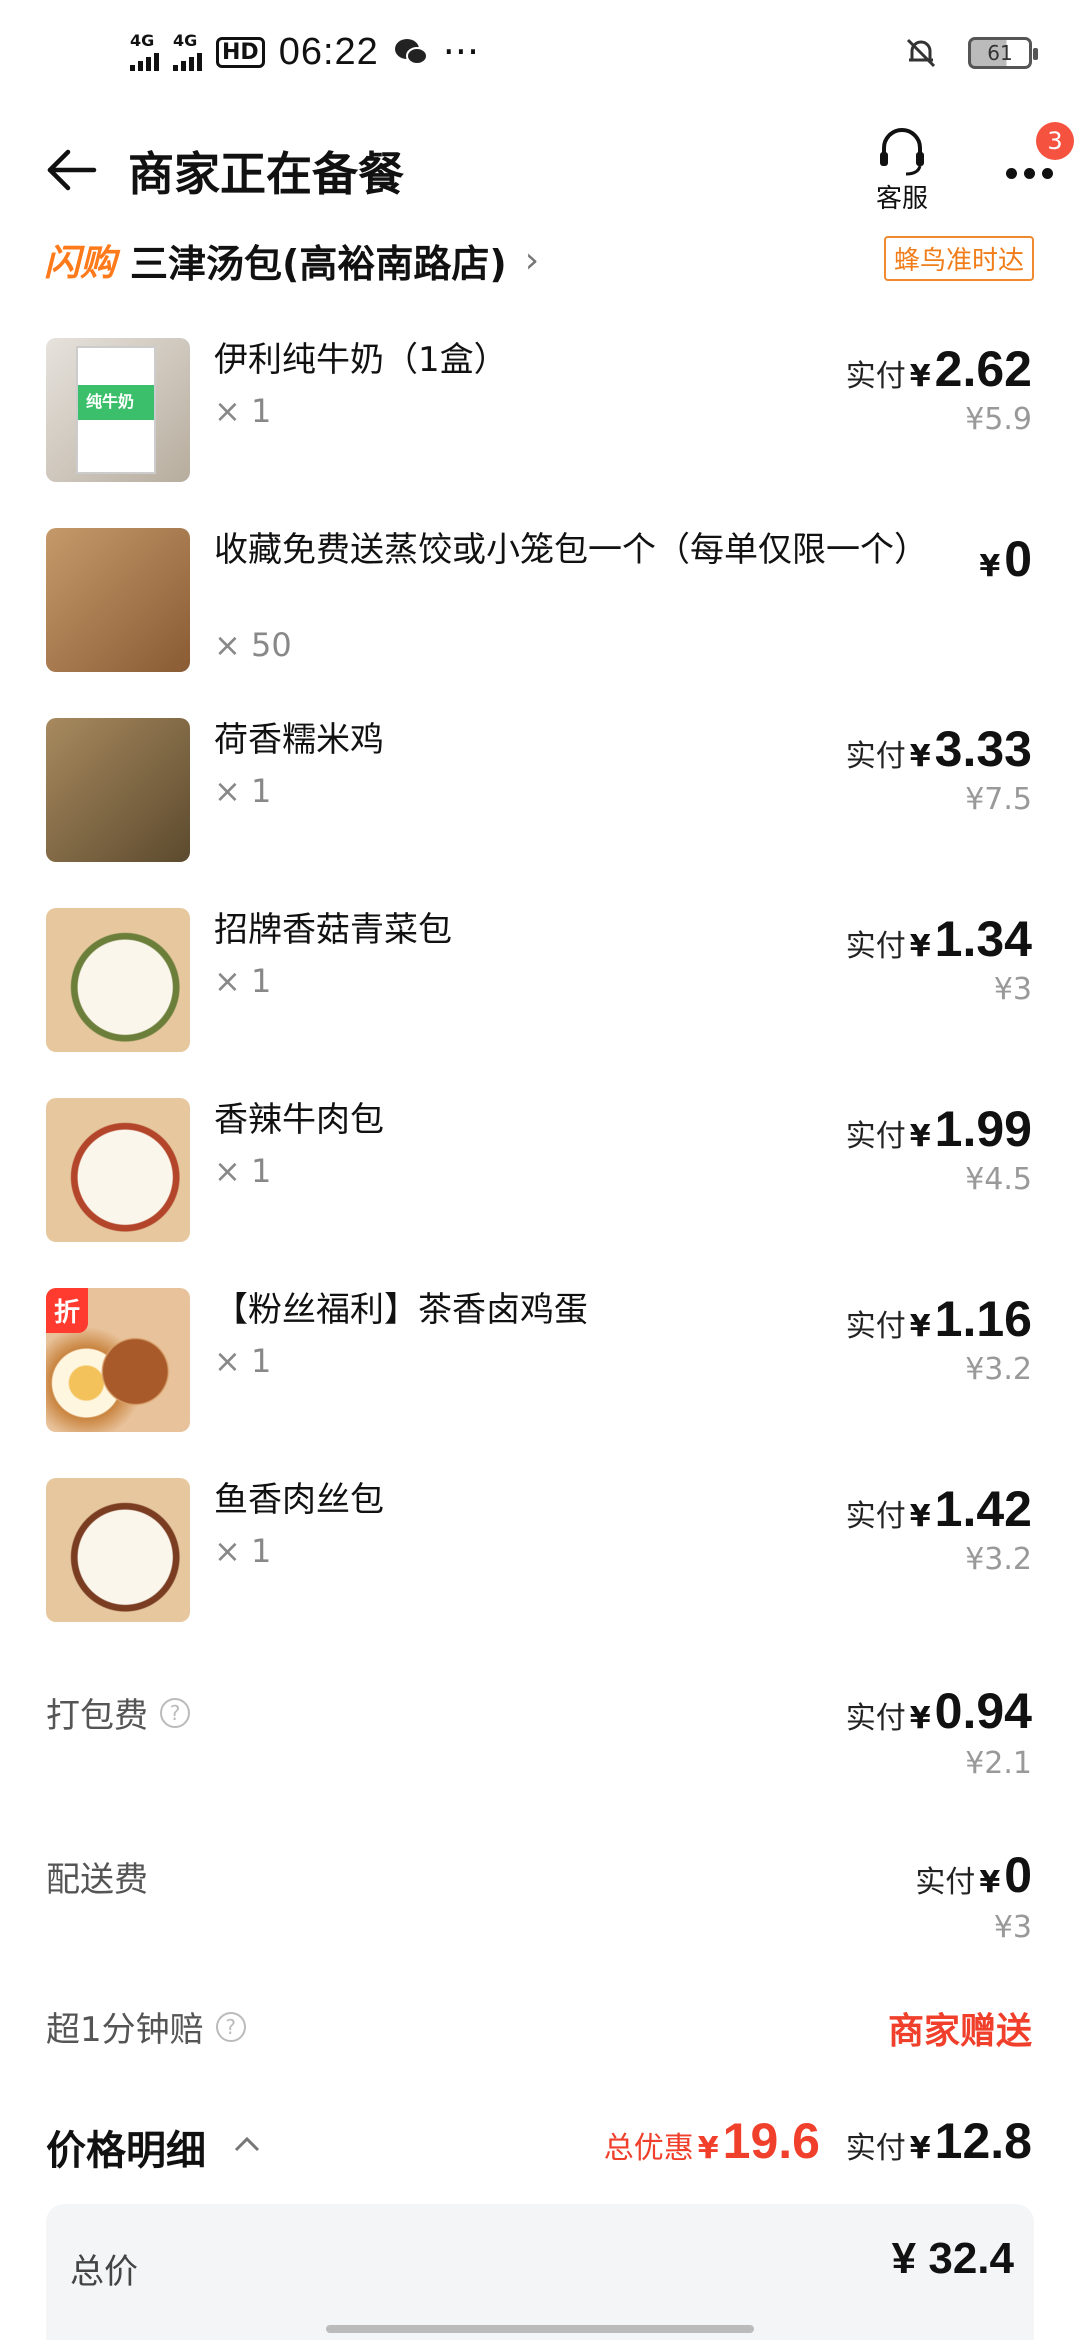 The height and width of the screenshot is (2340, 1080). Describe the element at coordinates (146, 2026) in the screenshot. I see `late-compensation-label: 超1分钟赔 ?` at that location.